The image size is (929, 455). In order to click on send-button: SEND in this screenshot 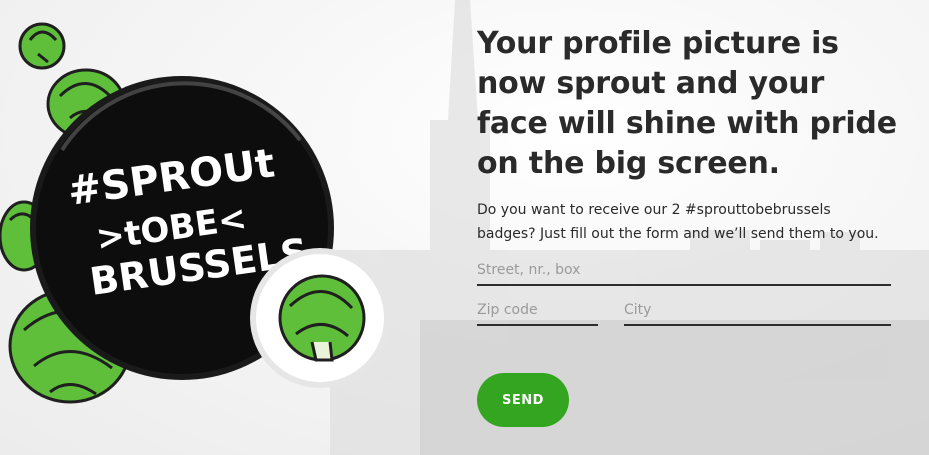, I will do `click(523, 400)`.